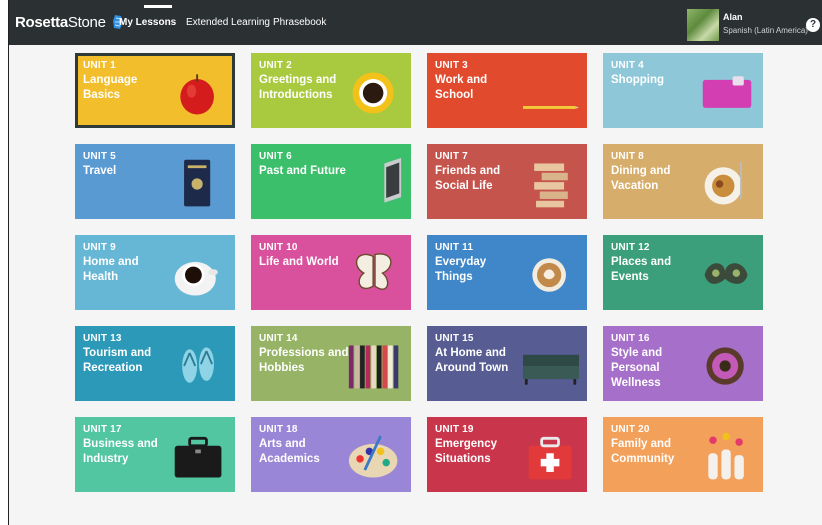 This screenshot has height=525, width=822. Describe the element at coordinates (278, 429) in the screenshot. I see `unit-number: UNIT 18` at that location.